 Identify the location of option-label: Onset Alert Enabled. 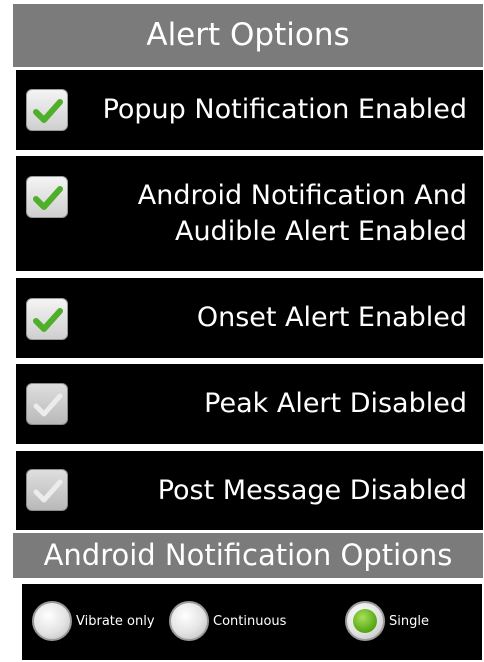
(331, 317).